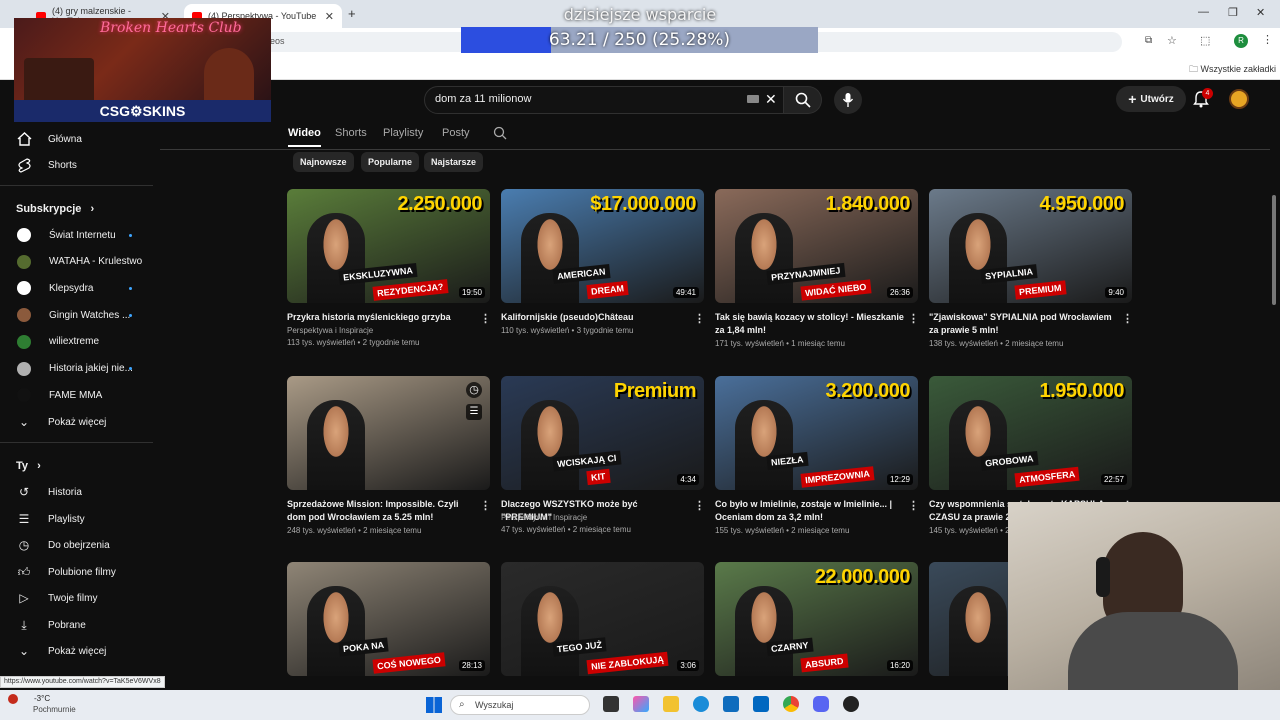 Image resolution: width=1280 pixels, height=720 pixels. What do you see at coordinates (382, 317) in the screenshot?
I see `video-title: Przykra historia myślenickiego grzyba` at bounding box center [382, 317].